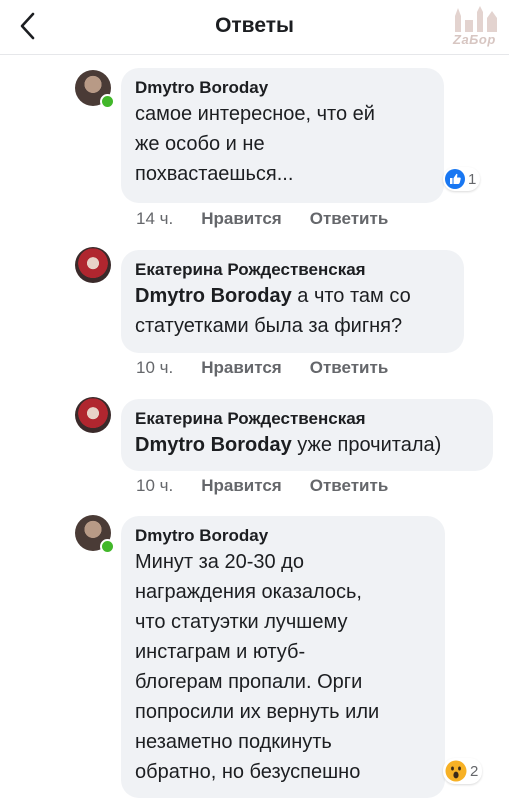 This screenshot has height=800, width=509. Describe the element at coordinates (155, 218) in the screenshot. I see `comment-time: 14 ч.` at that location.